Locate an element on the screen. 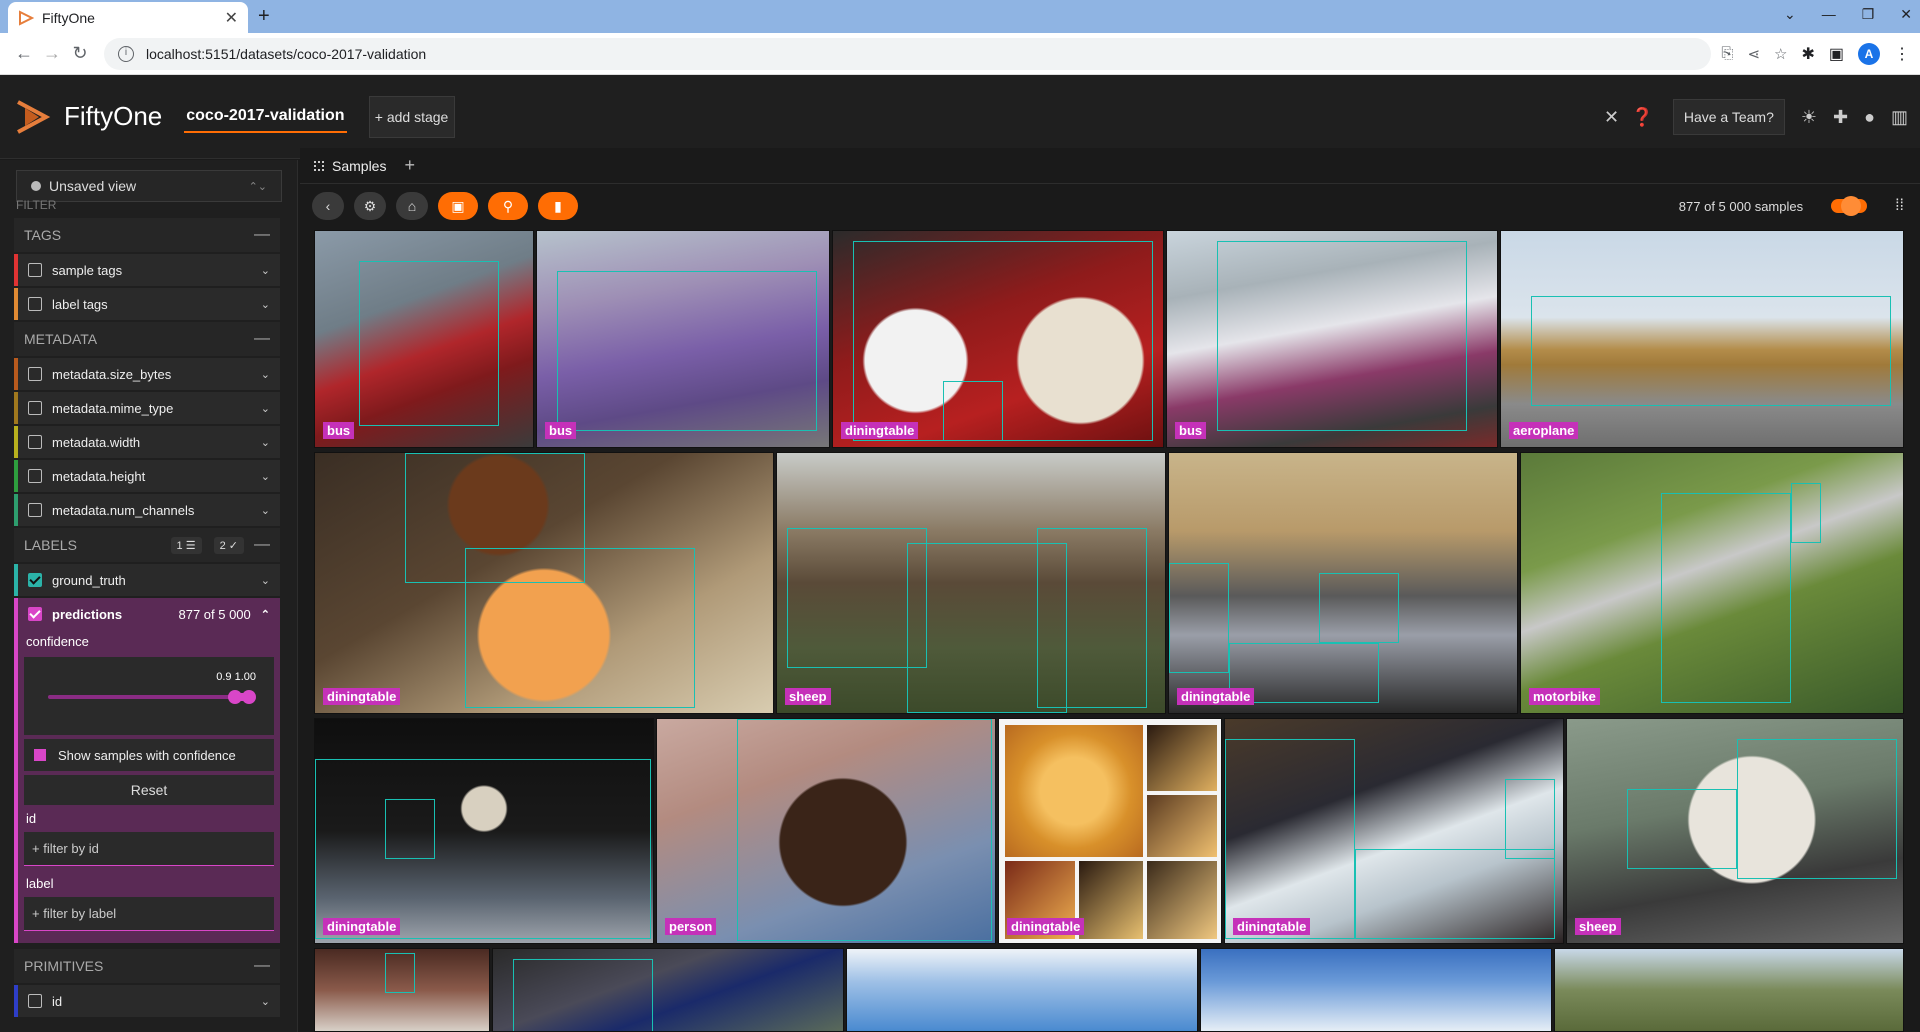 This screenshot has height=1032, width=1920. save-view-bookmark-icon: ▮ is located at coordinates (558, 206).